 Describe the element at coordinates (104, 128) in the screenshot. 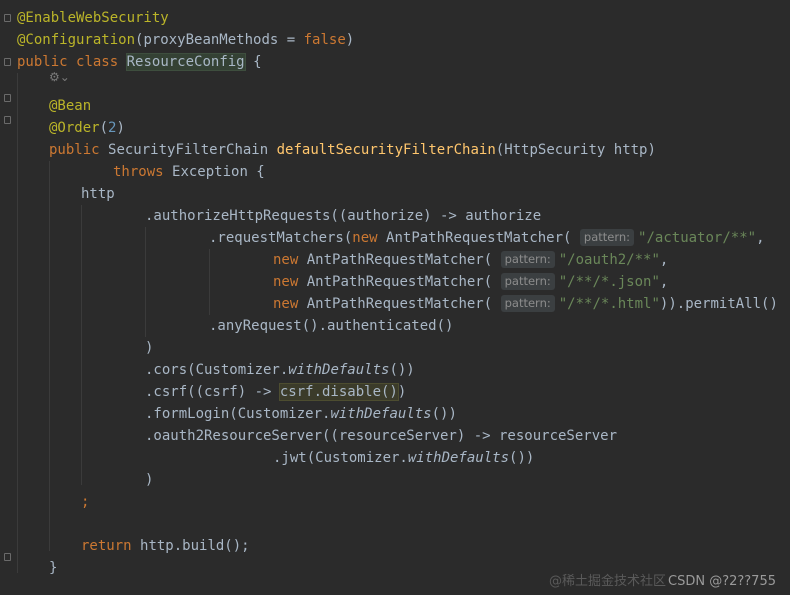

I see `paren: (` at that location.